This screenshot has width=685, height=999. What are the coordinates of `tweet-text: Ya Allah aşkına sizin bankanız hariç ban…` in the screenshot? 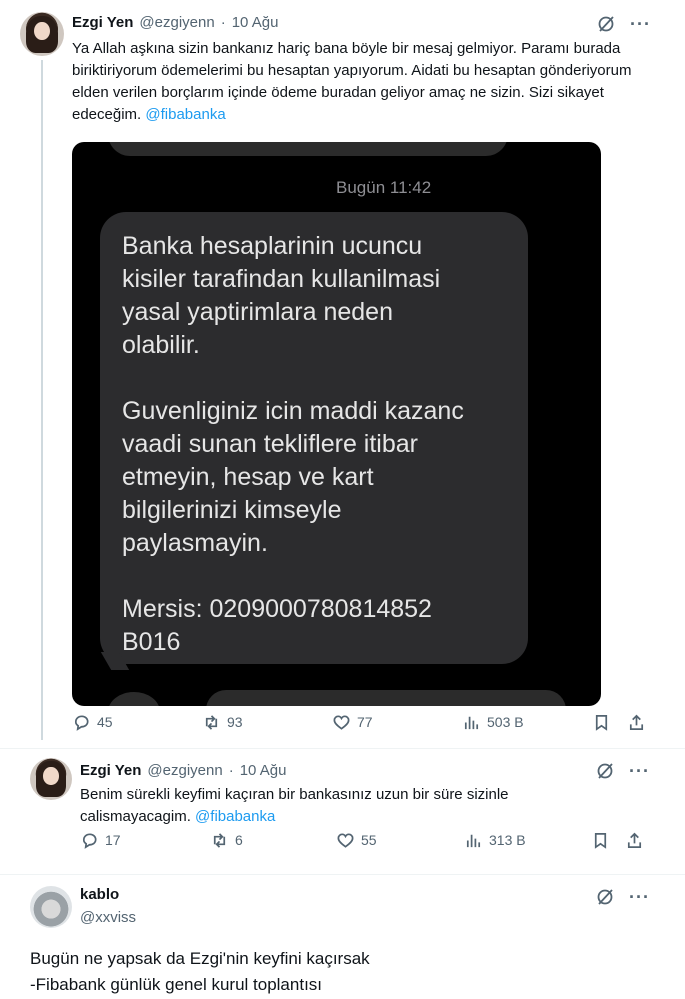 It's located at (358, 82).